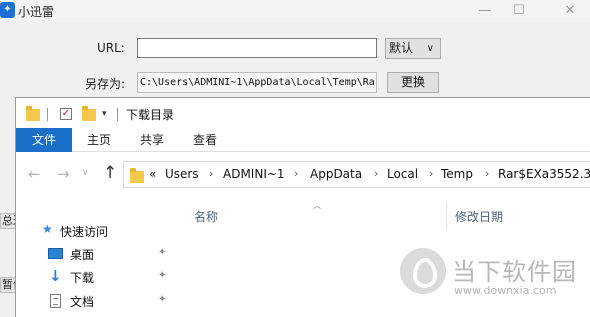 The width and height of the screenshot is (590, 317). What do you see at coordinates (317, 205) in the screenshot?
I see `sort-caret-icon: ︿` at bounding box center [317, 205].